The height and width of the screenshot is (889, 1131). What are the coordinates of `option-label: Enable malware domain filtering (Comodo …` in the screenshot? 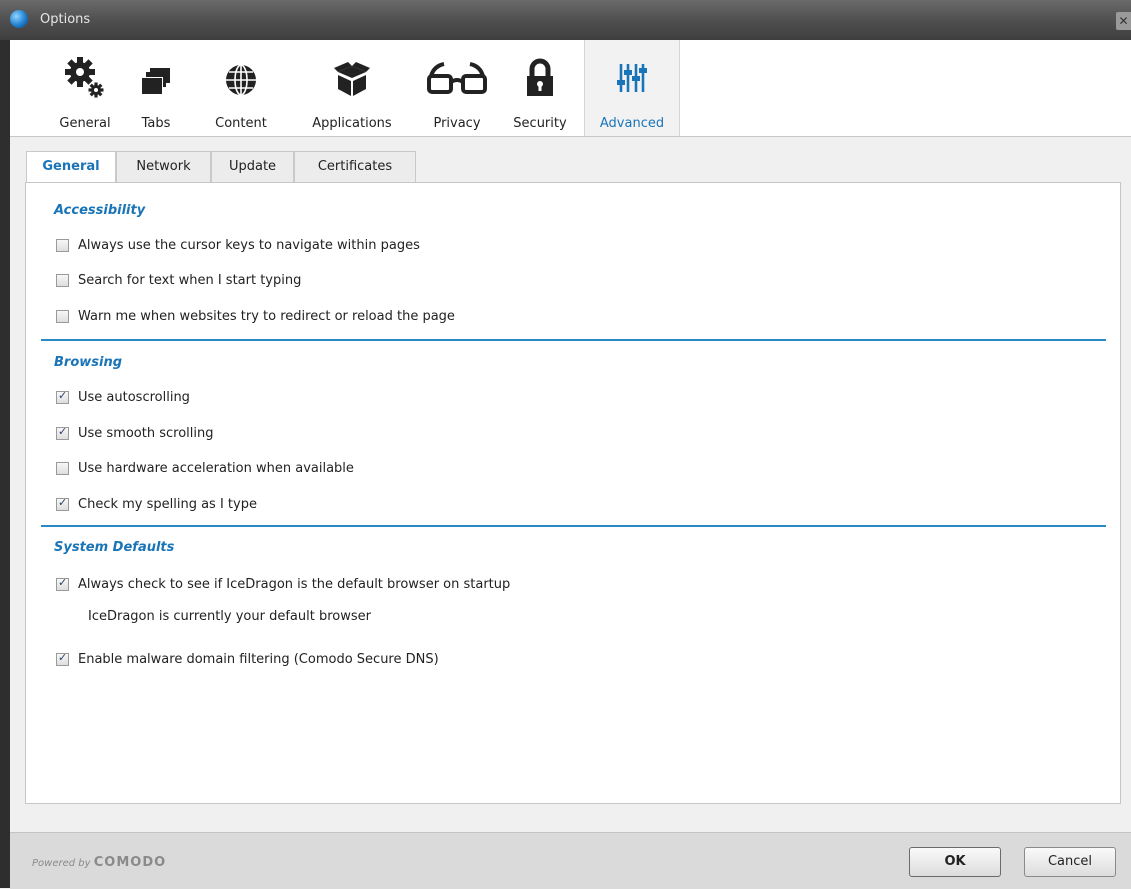 It's located at (258, 659).